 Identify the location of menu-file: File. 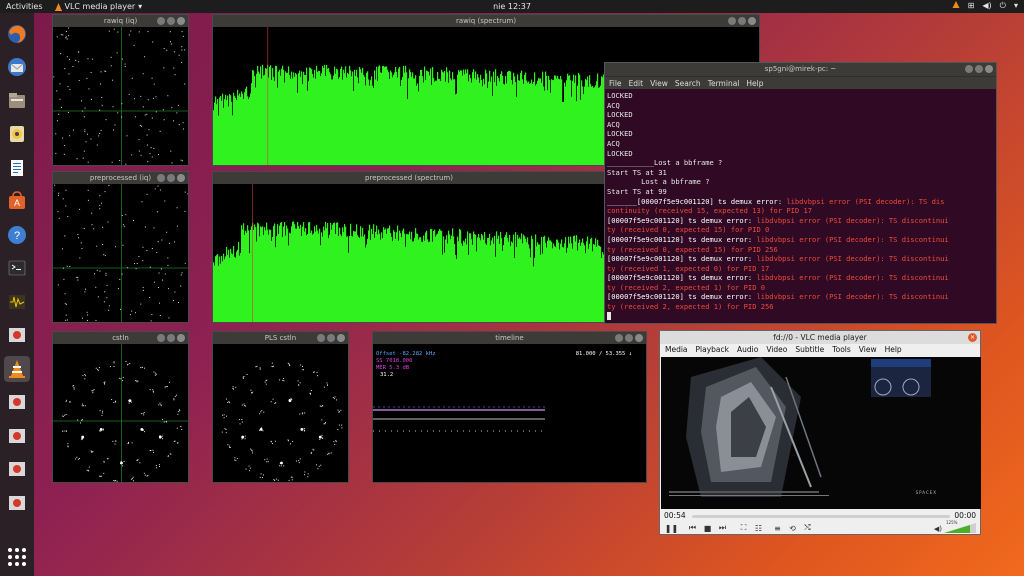
(615, 83).